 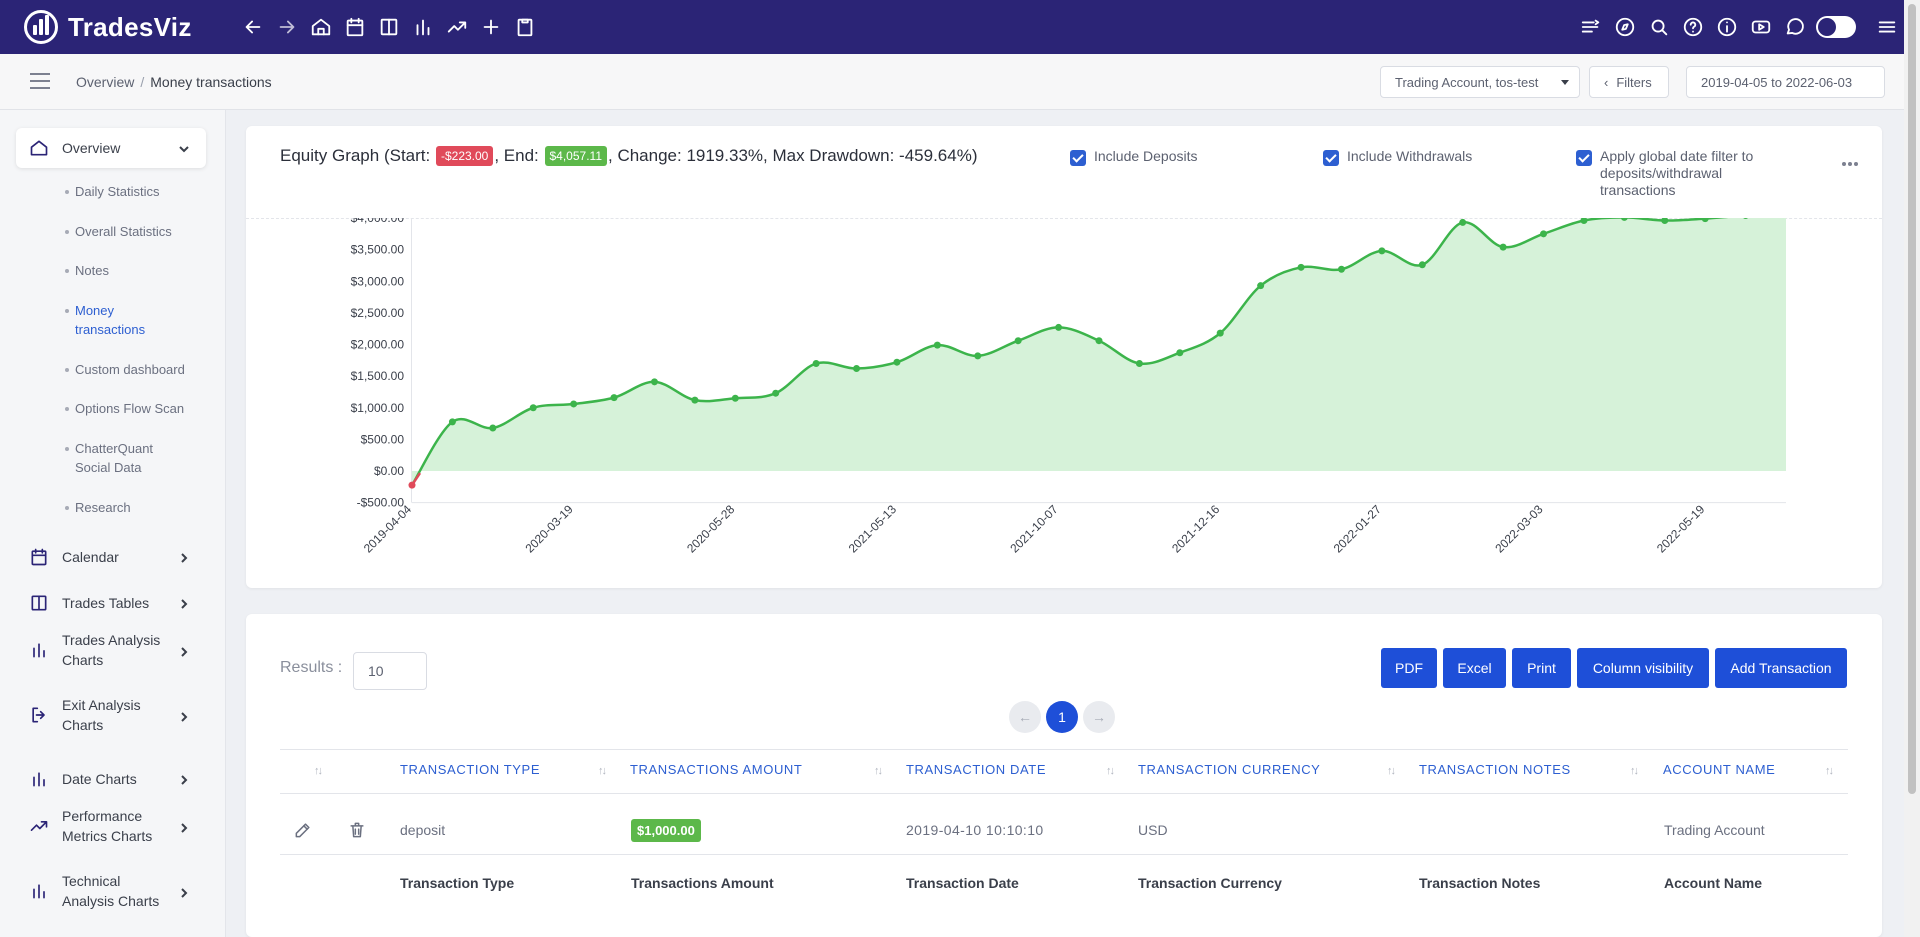 What do you see at coordinates (1474, 668) in the screenshot?
I see `excel-button: Excel` at bounding box center [1474, 668].